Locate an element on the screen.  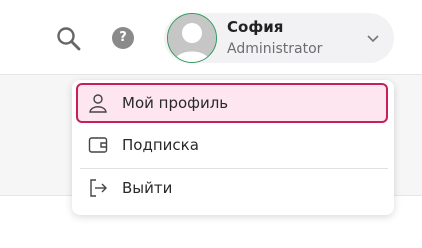
help-icon: ? is located at coordinates (123, 38).